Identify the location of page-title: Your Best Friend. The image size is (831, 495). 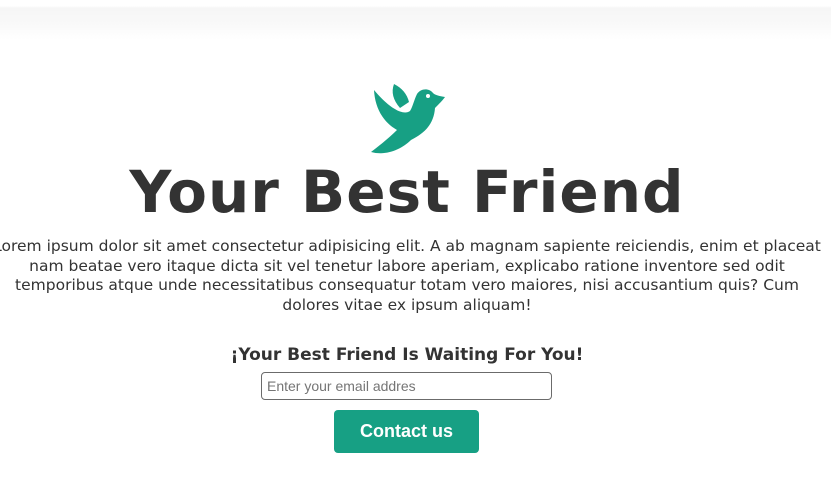
(407, 192).